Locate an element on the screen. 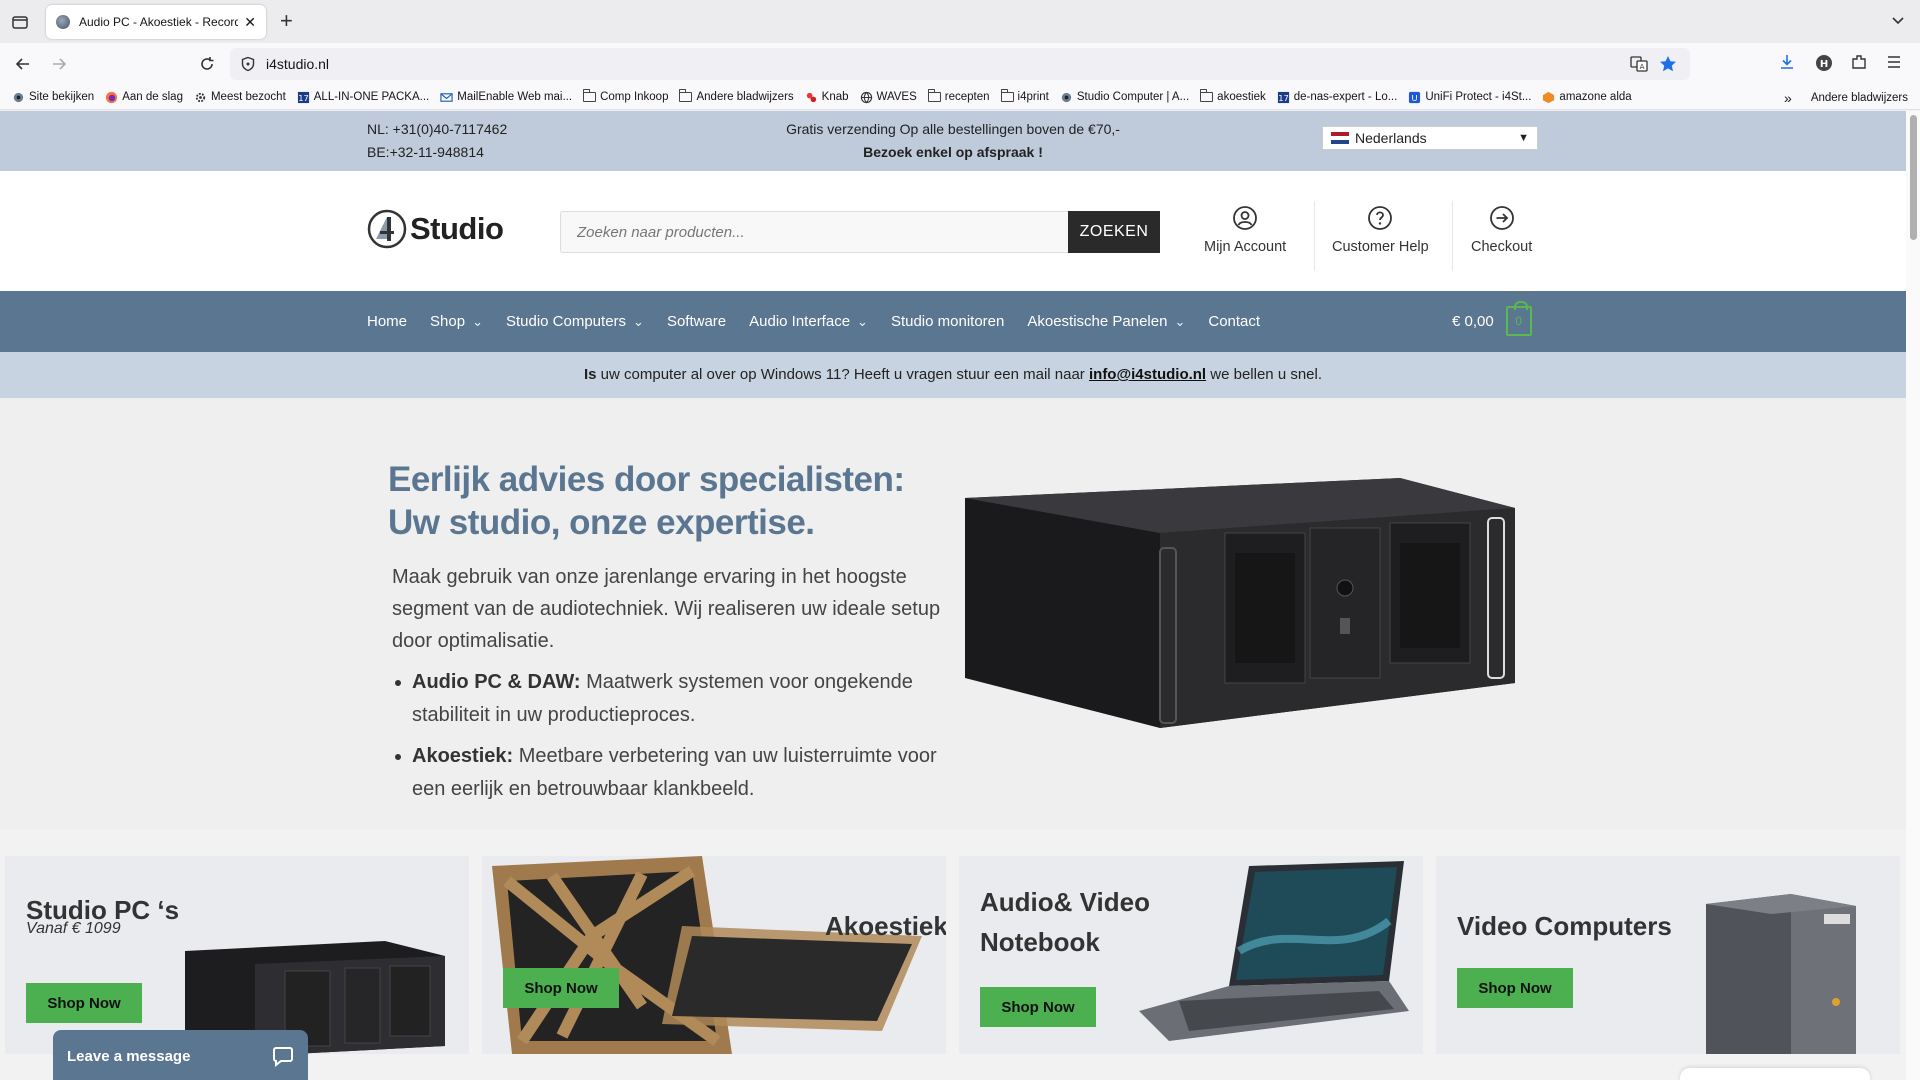 The height and width of the screenshot is (1080, 1920). arrow-circle-icon is located at coordinates (1501, 218).